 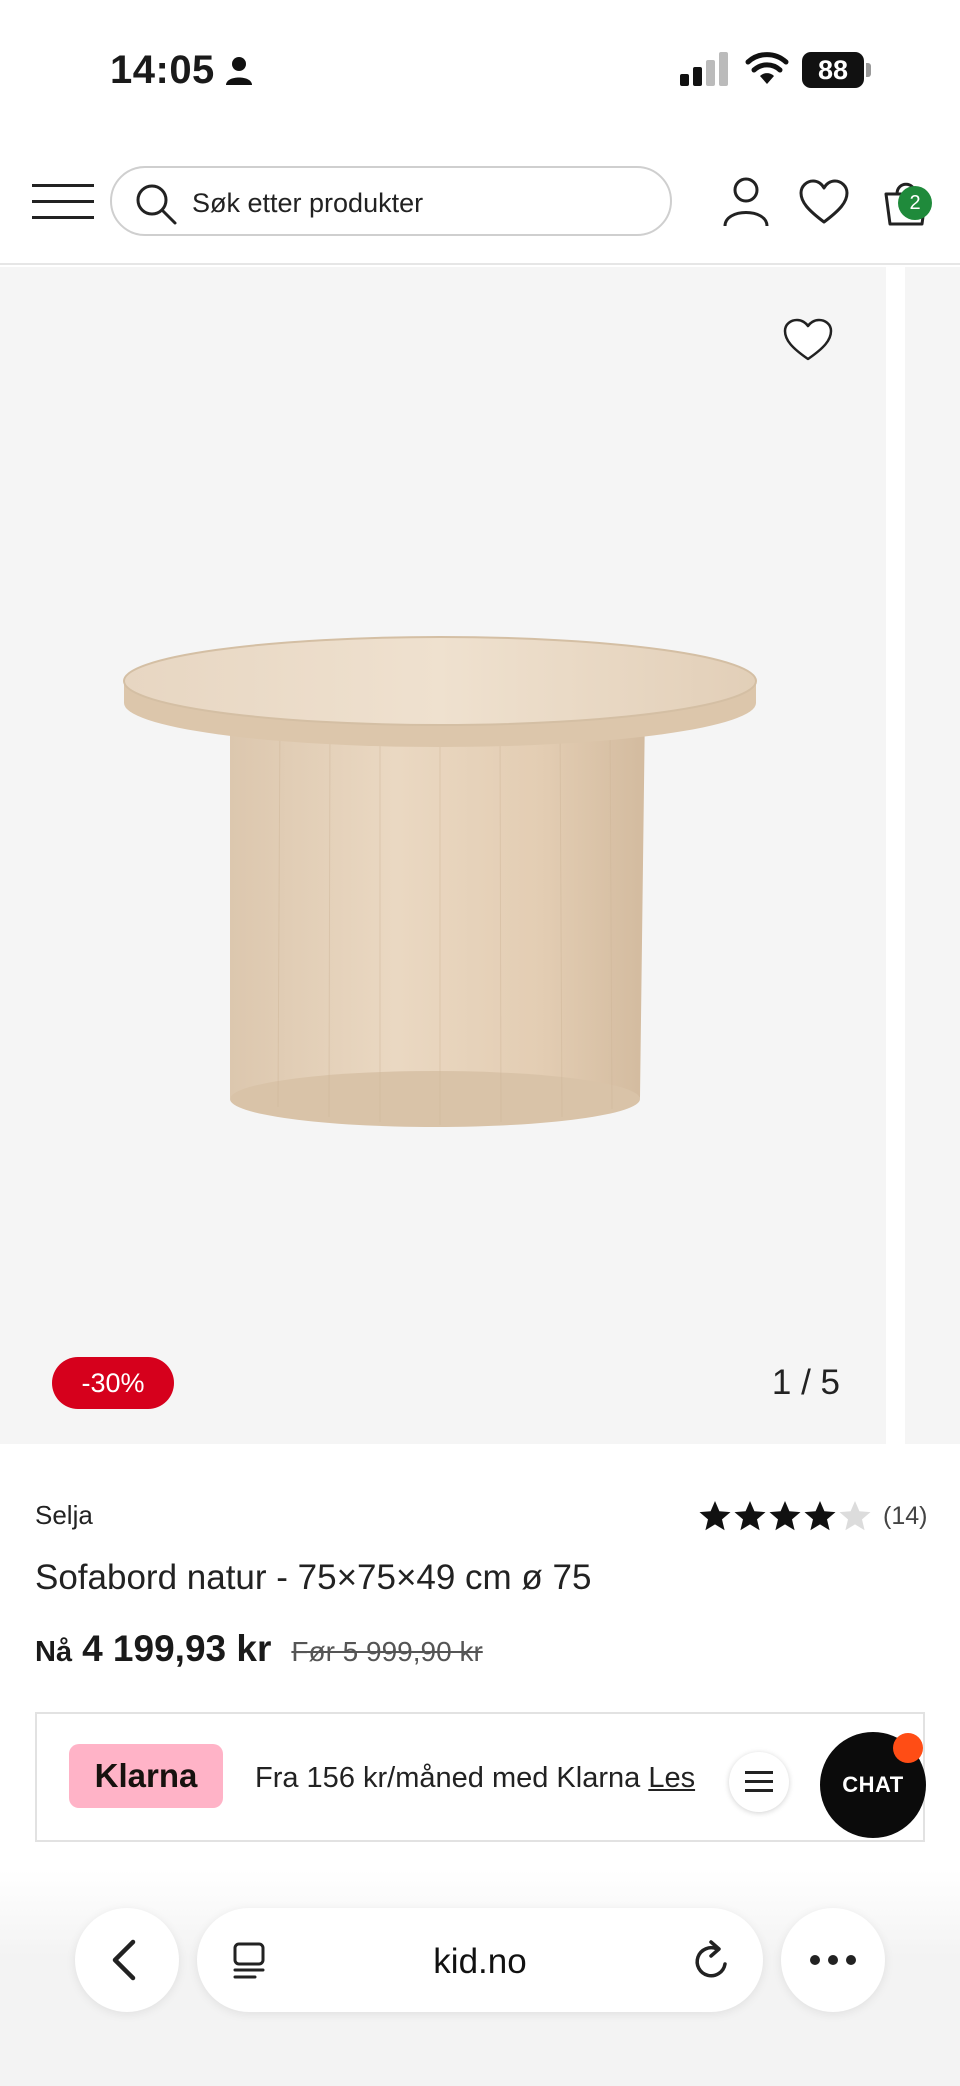 What do you see at coordinates (146, 1776) in the screenshot?
I see `klarna-logo: Klarna` at bounding box center [146, 1776].